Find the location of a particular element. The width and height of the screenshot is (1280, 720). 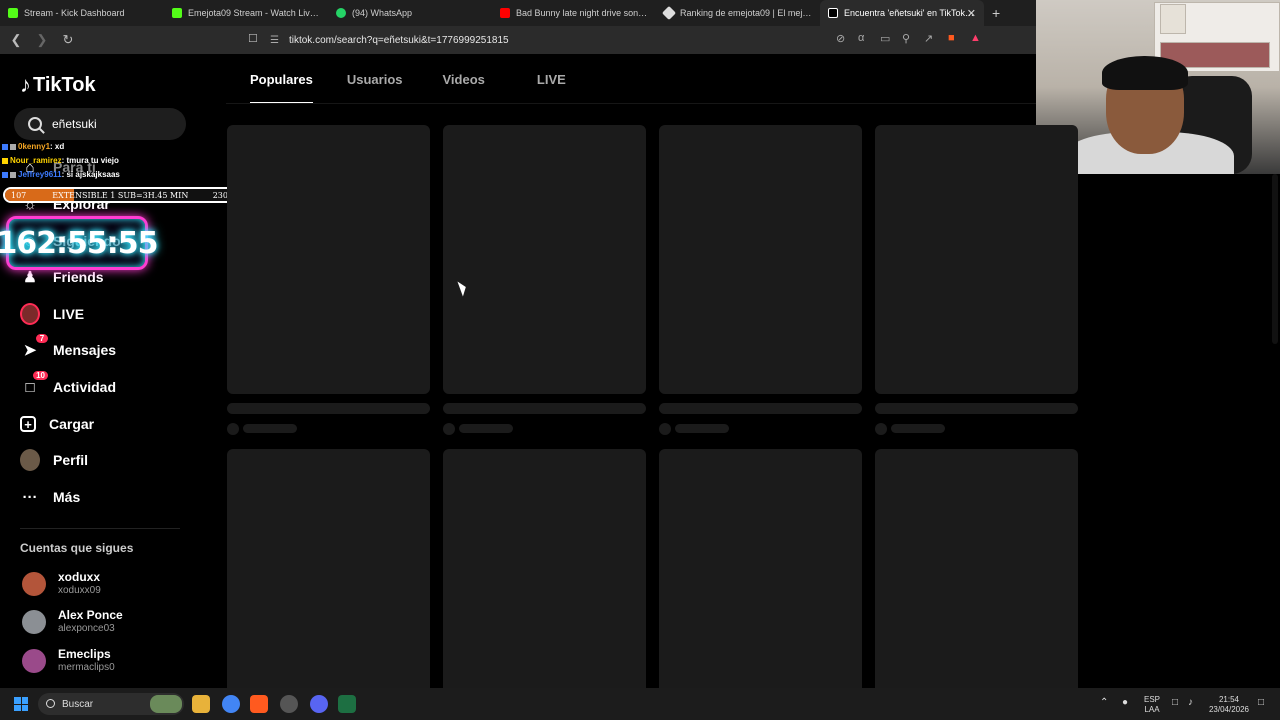

following-account: Alex Ponce alexponce03 is located at coordinates (107, 623).